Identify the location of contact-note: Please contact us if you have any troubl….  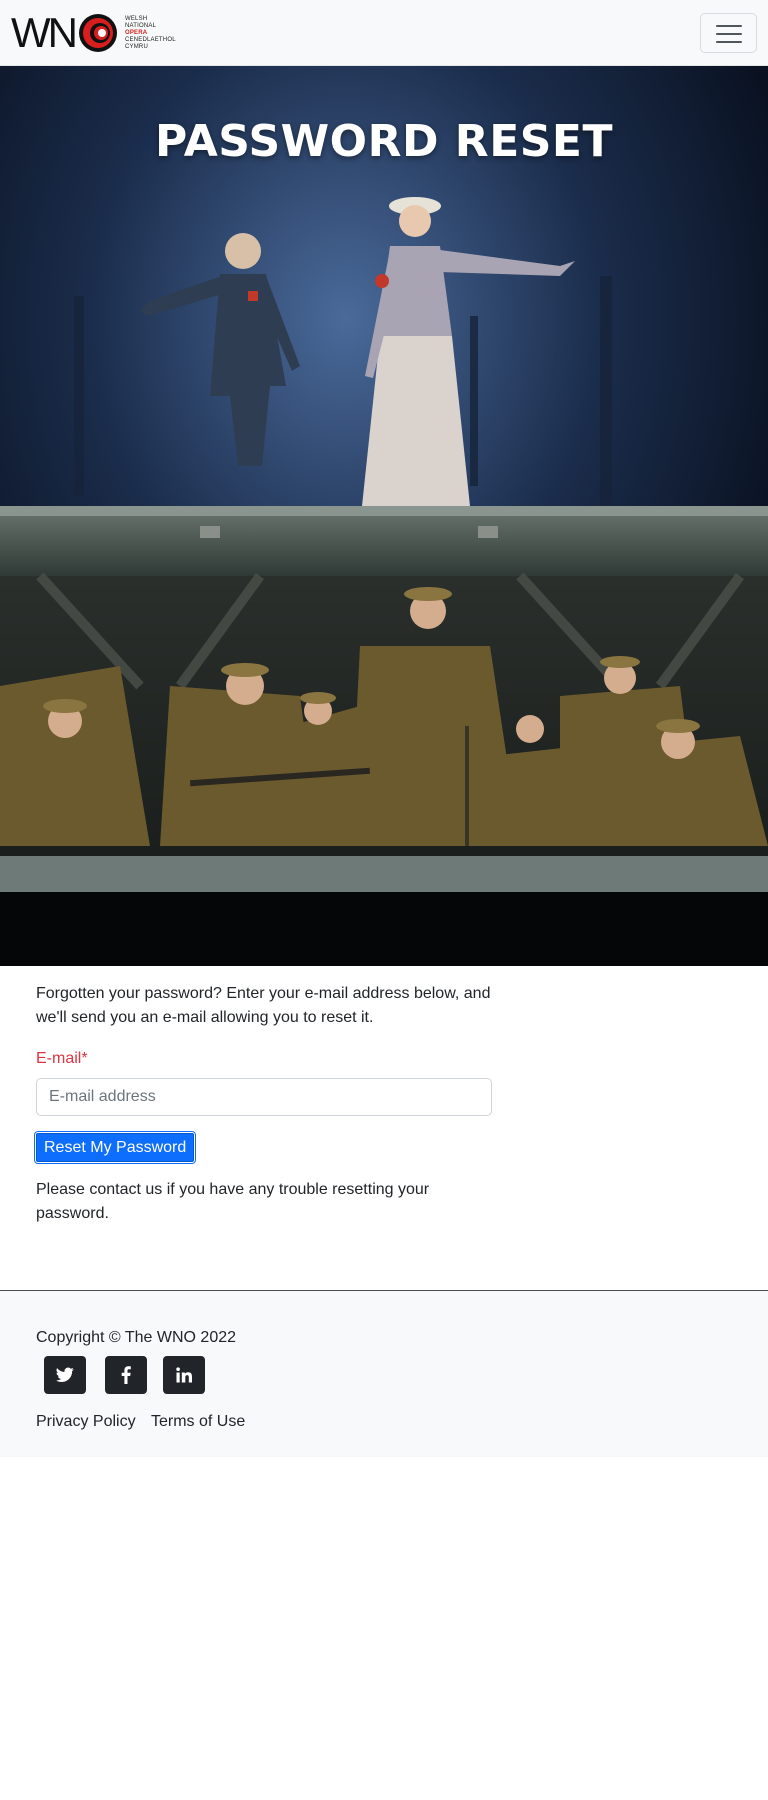
(233, 1201).